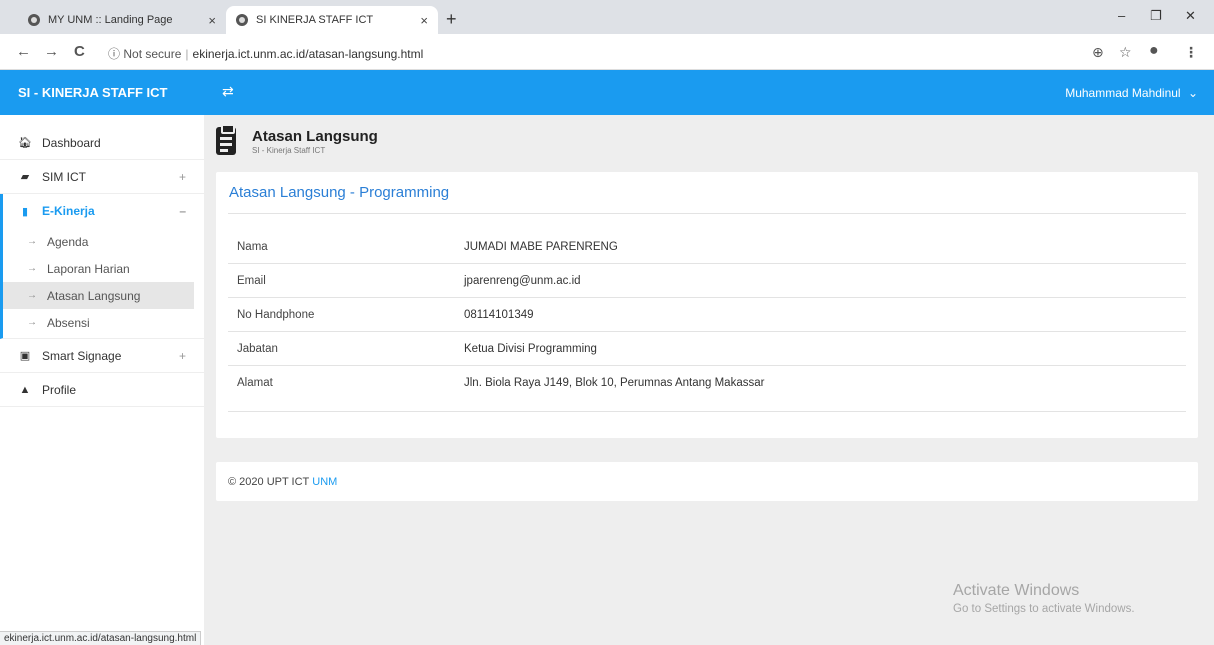 The width and height of the screenshot is (1214, 645). What do you see at coordinates (251, 280) in the screenshot?
I see `row-label: Email` at bounding box center [251, 280].